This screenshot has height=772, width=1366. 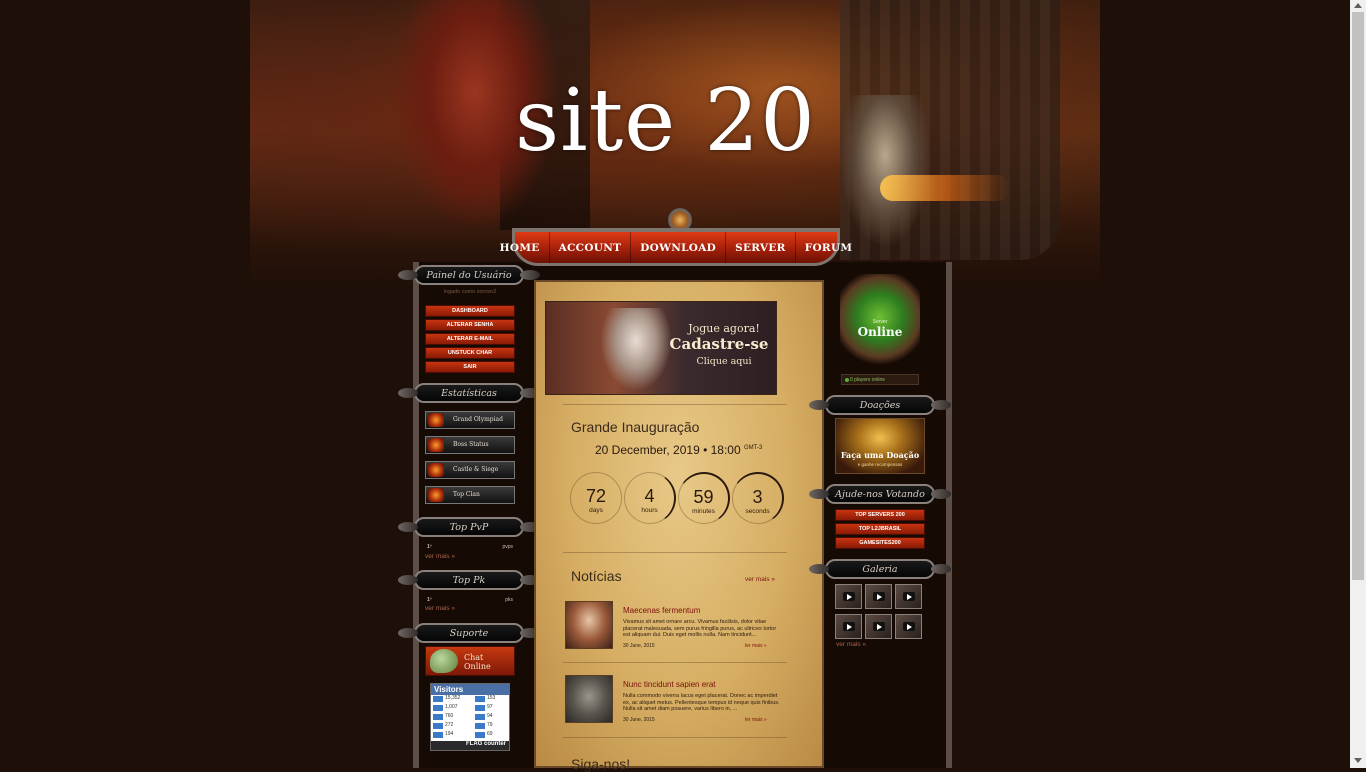 I want to click on banner-line1: Jogue agora!, so click(x=724, y=328).